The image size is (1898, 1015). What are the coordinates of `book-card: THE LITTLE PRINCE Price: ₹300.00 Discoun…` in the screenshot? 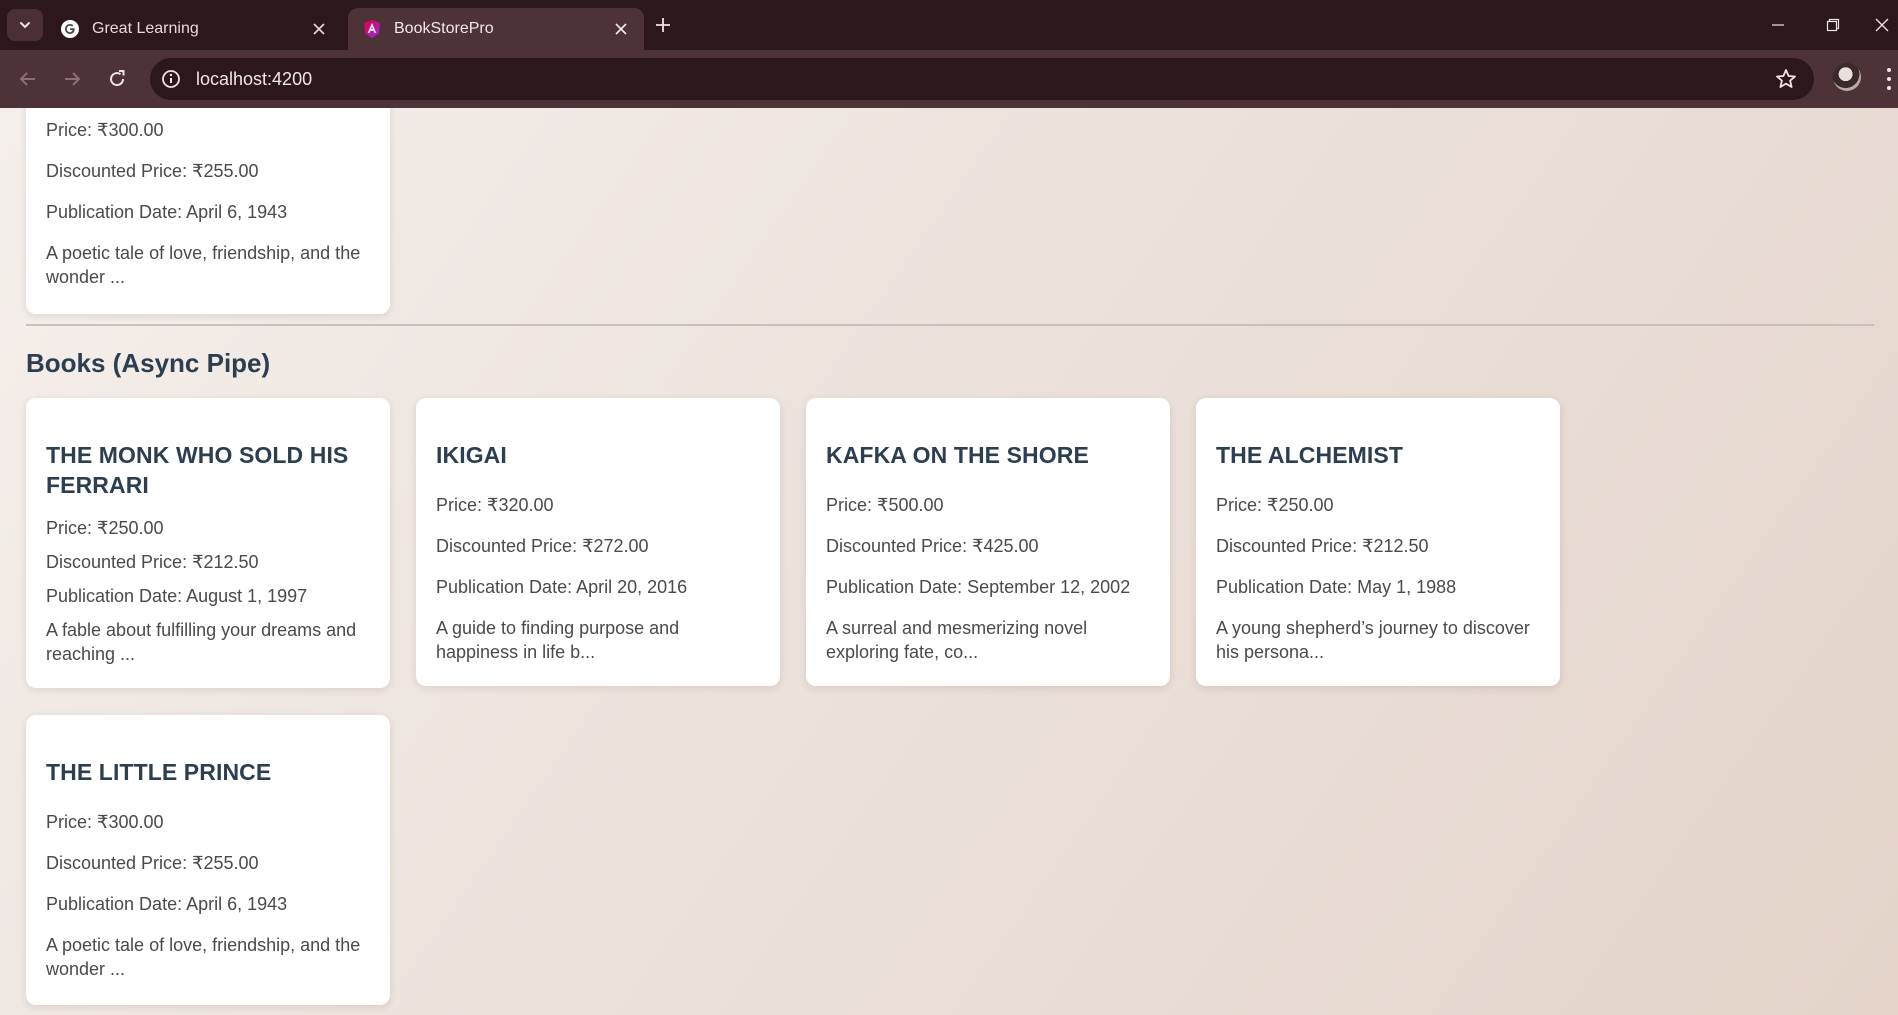 It's located at (208, 860).